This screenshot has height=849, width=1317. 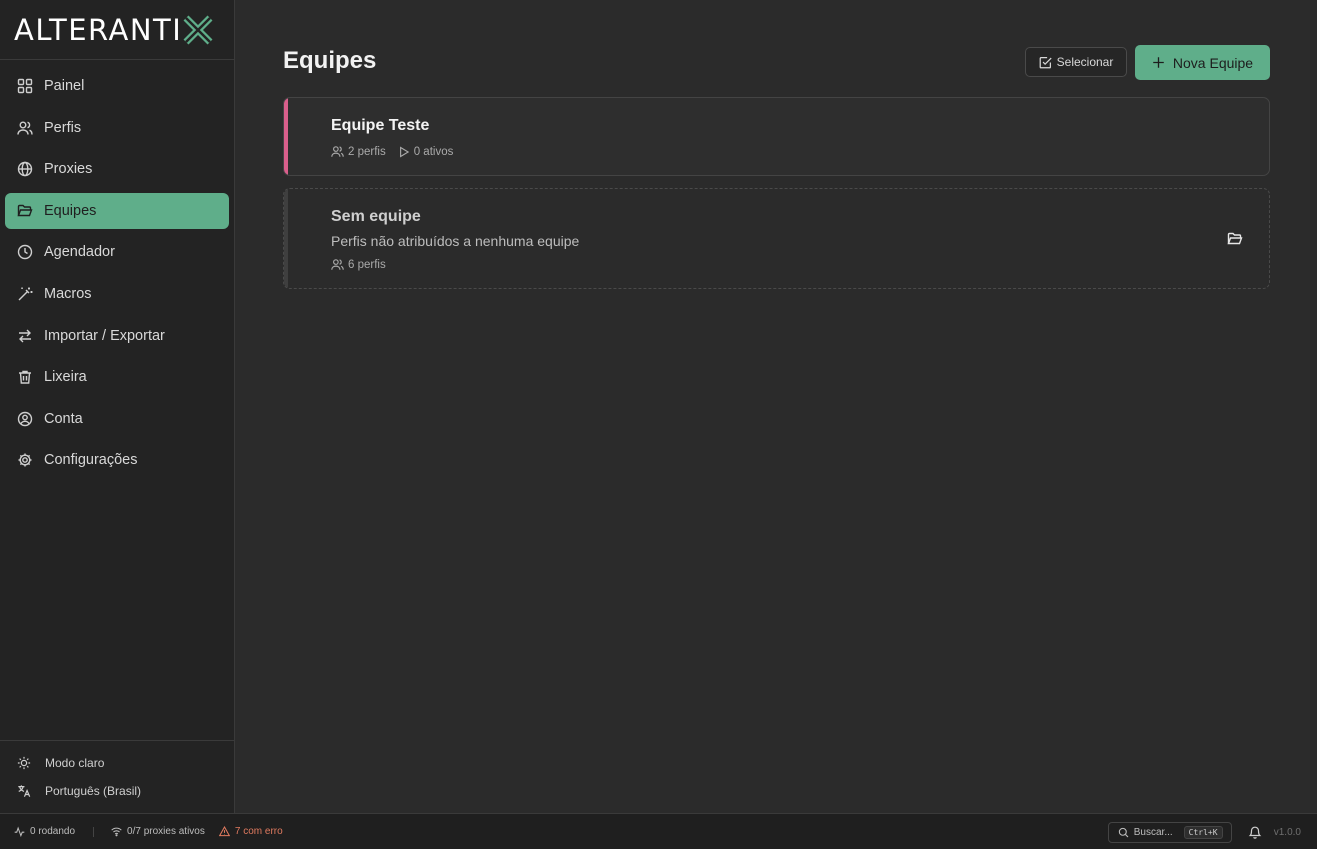 I want to click on sidebar-item-label: Proxies, so click(x=68, y=169).